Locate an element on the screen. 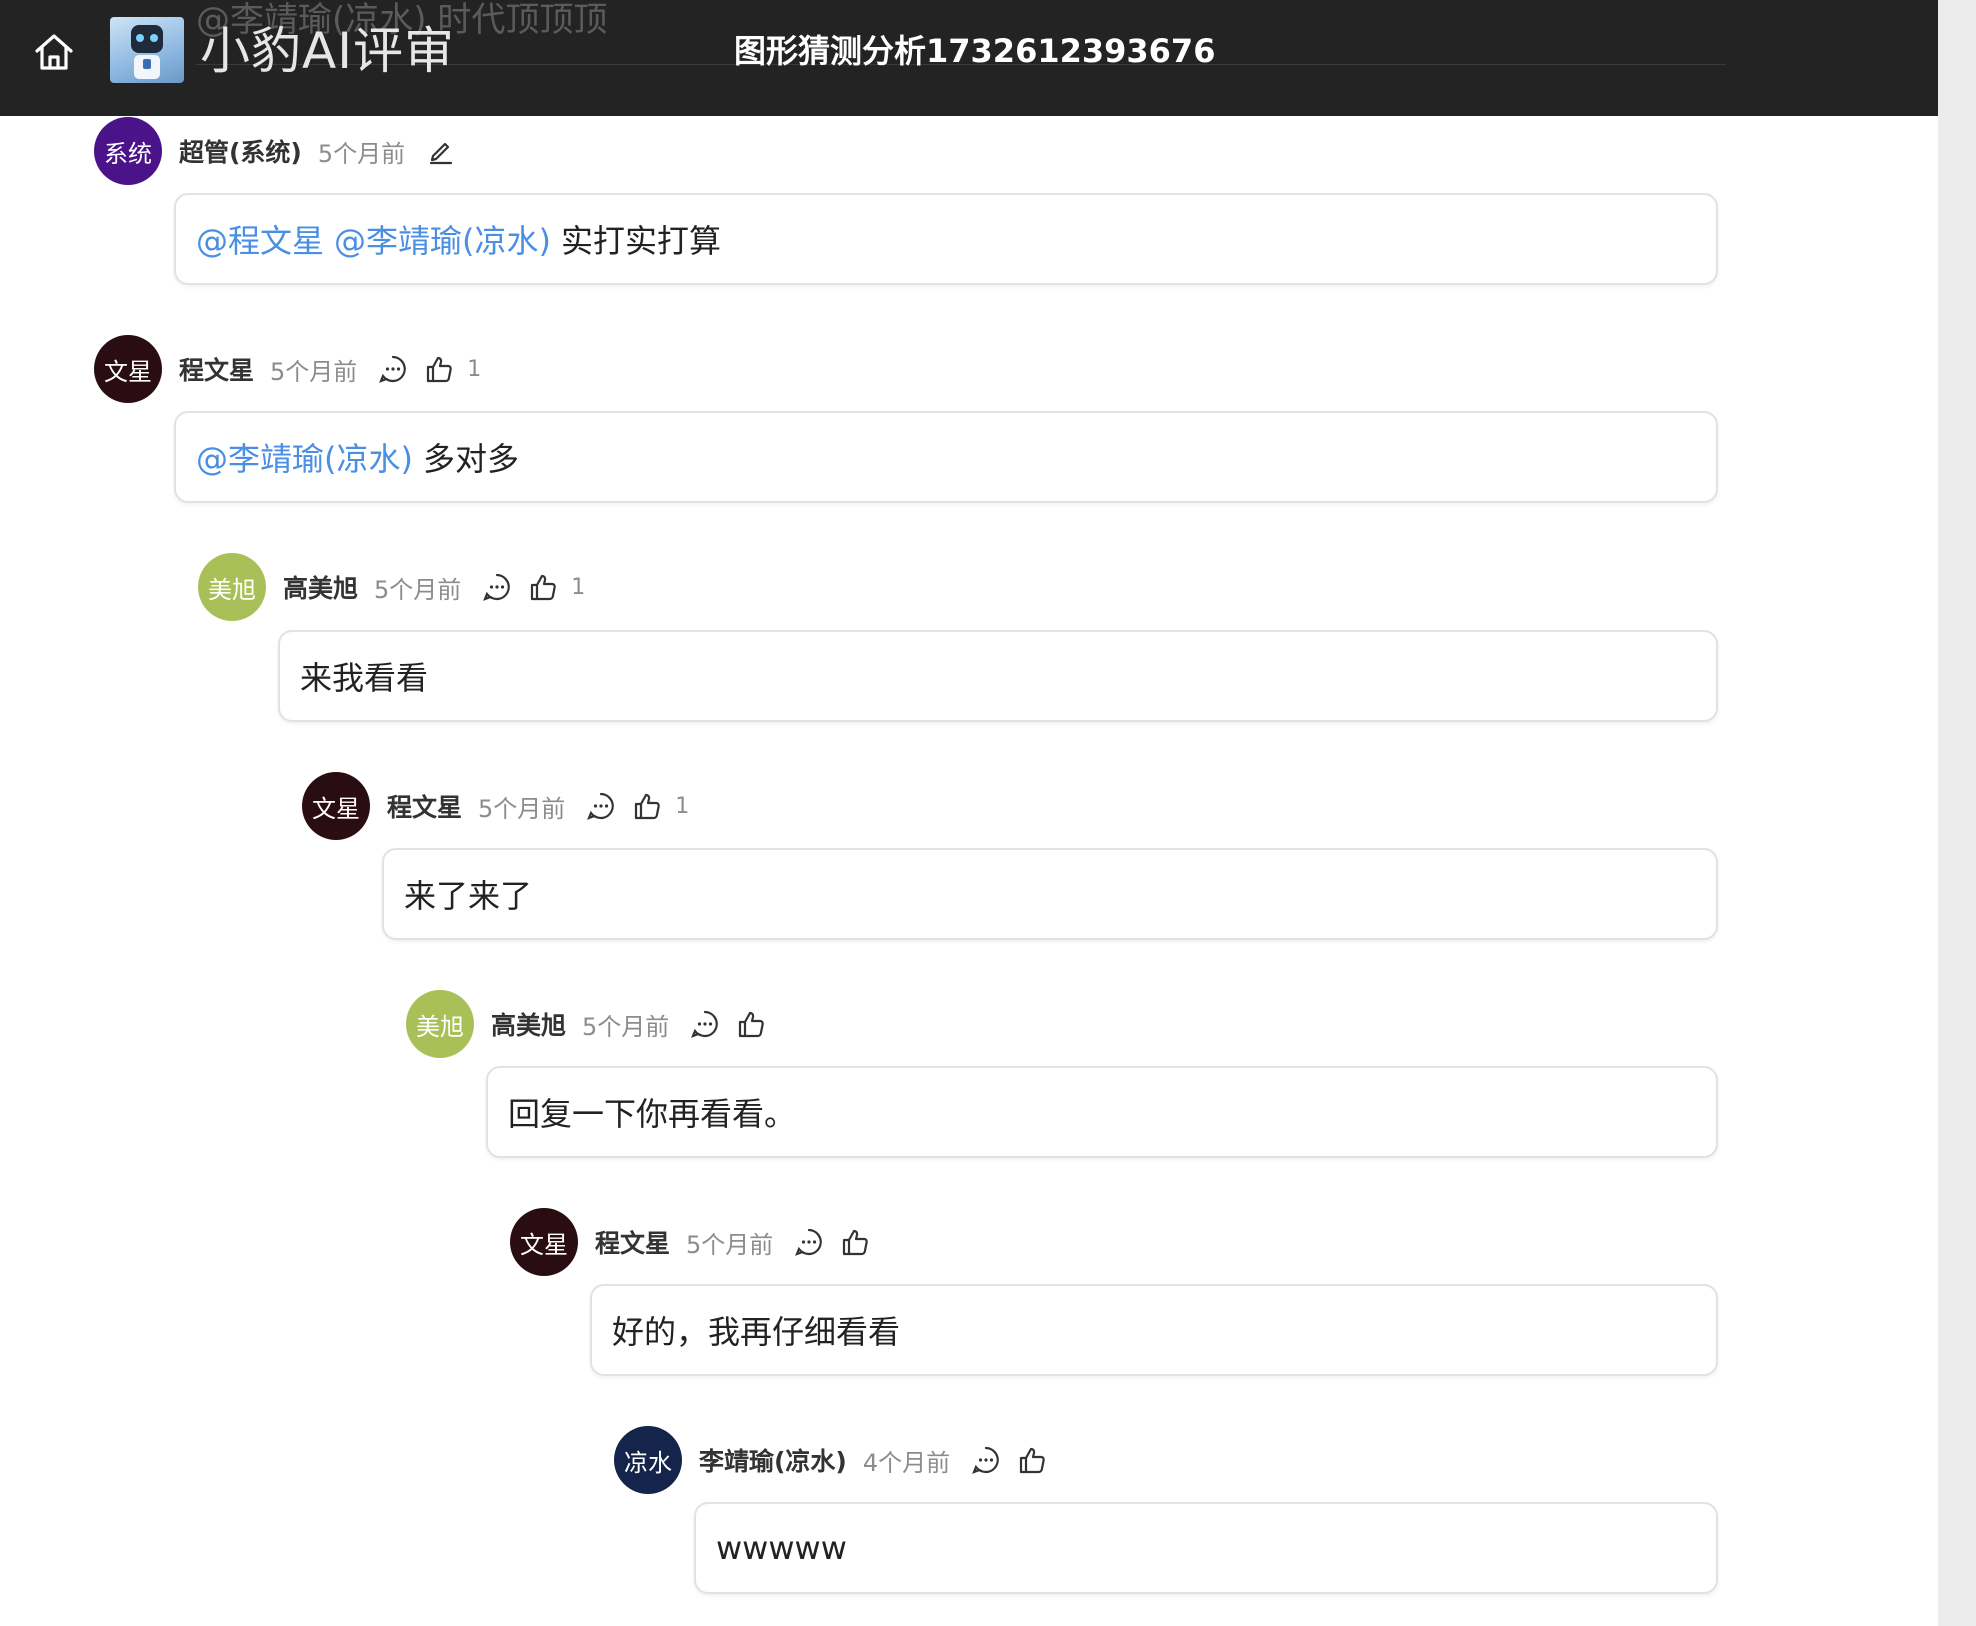  comment-body: @程文星 @李靖瑜(凉水) 实打实打算 is located at coordinates (946, 239).